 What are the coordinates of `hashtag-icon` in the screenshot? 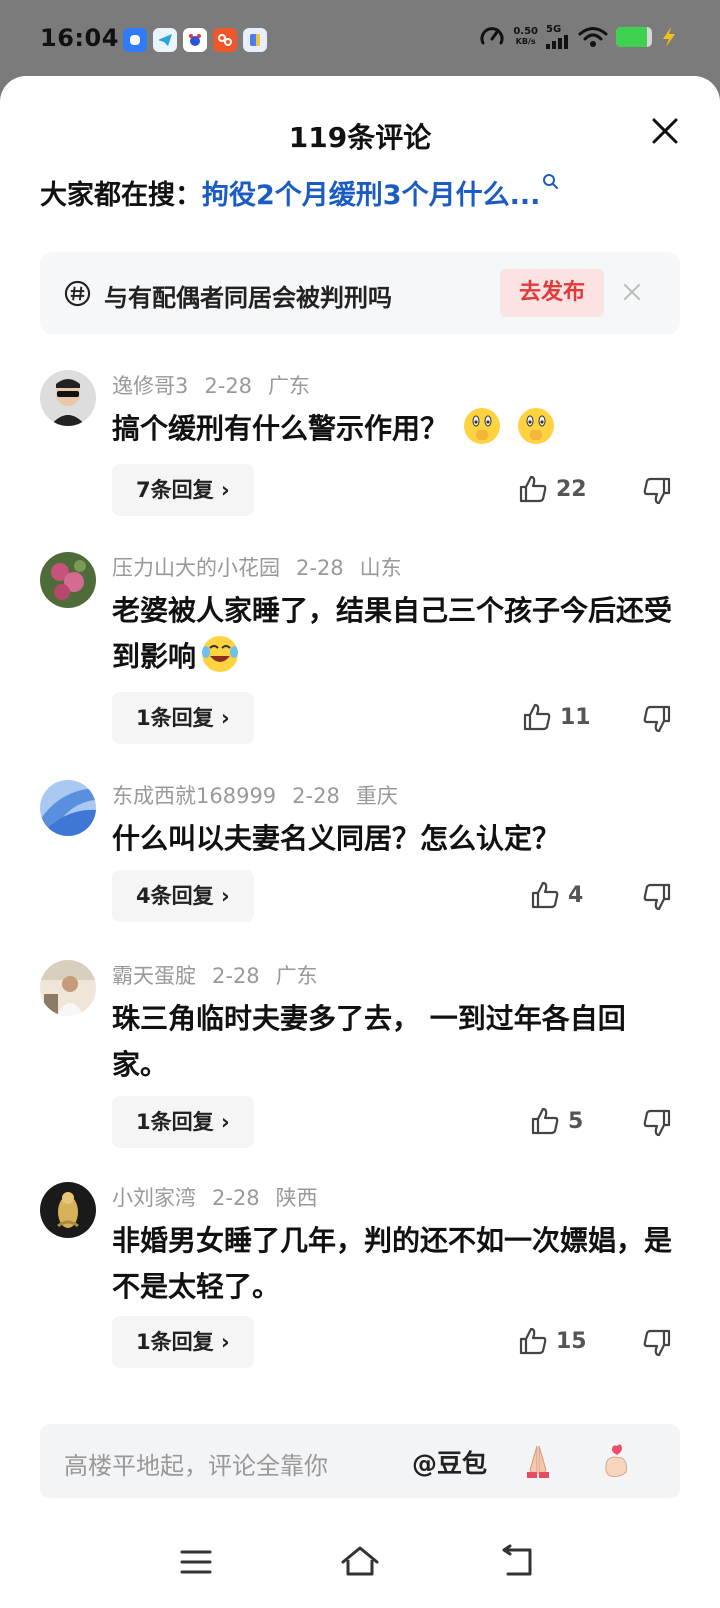 It's located at (77, 293).